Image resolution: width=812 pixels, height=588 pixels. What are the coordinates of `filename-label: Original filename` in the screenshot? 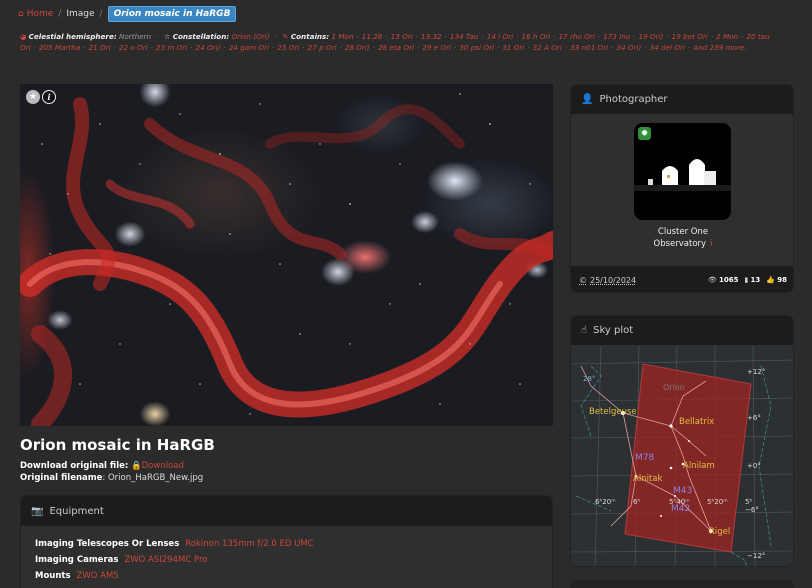 It's located at (61, 478).